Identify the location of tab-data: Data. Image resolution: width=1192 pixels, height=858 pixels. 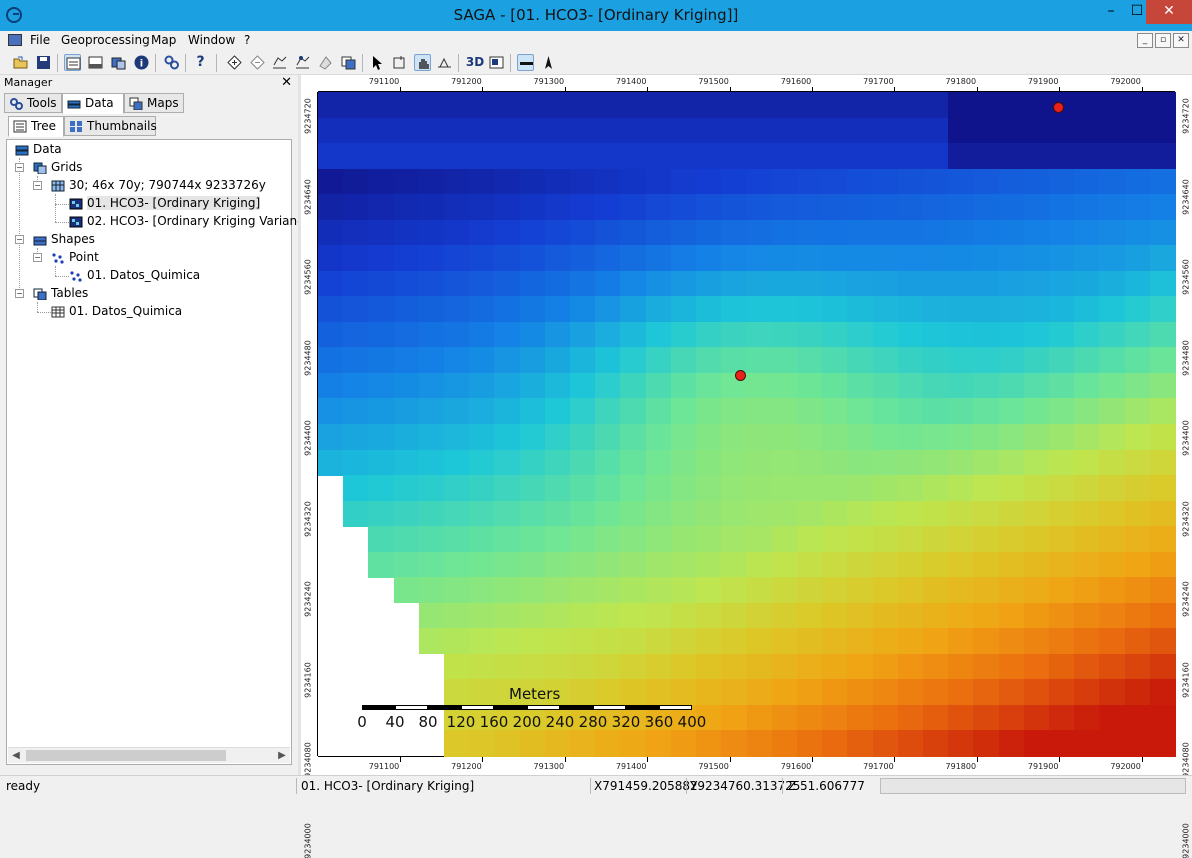
(93, 103).